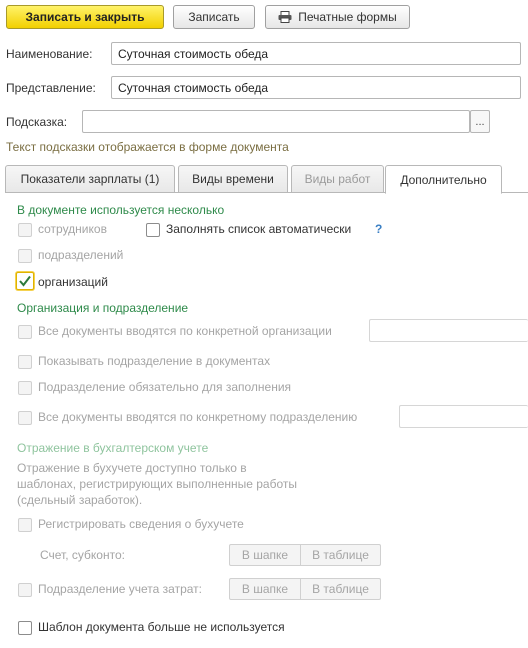  I want to click on department-required-label: Подразделение обязательно для заполнения, so click(165, 387).